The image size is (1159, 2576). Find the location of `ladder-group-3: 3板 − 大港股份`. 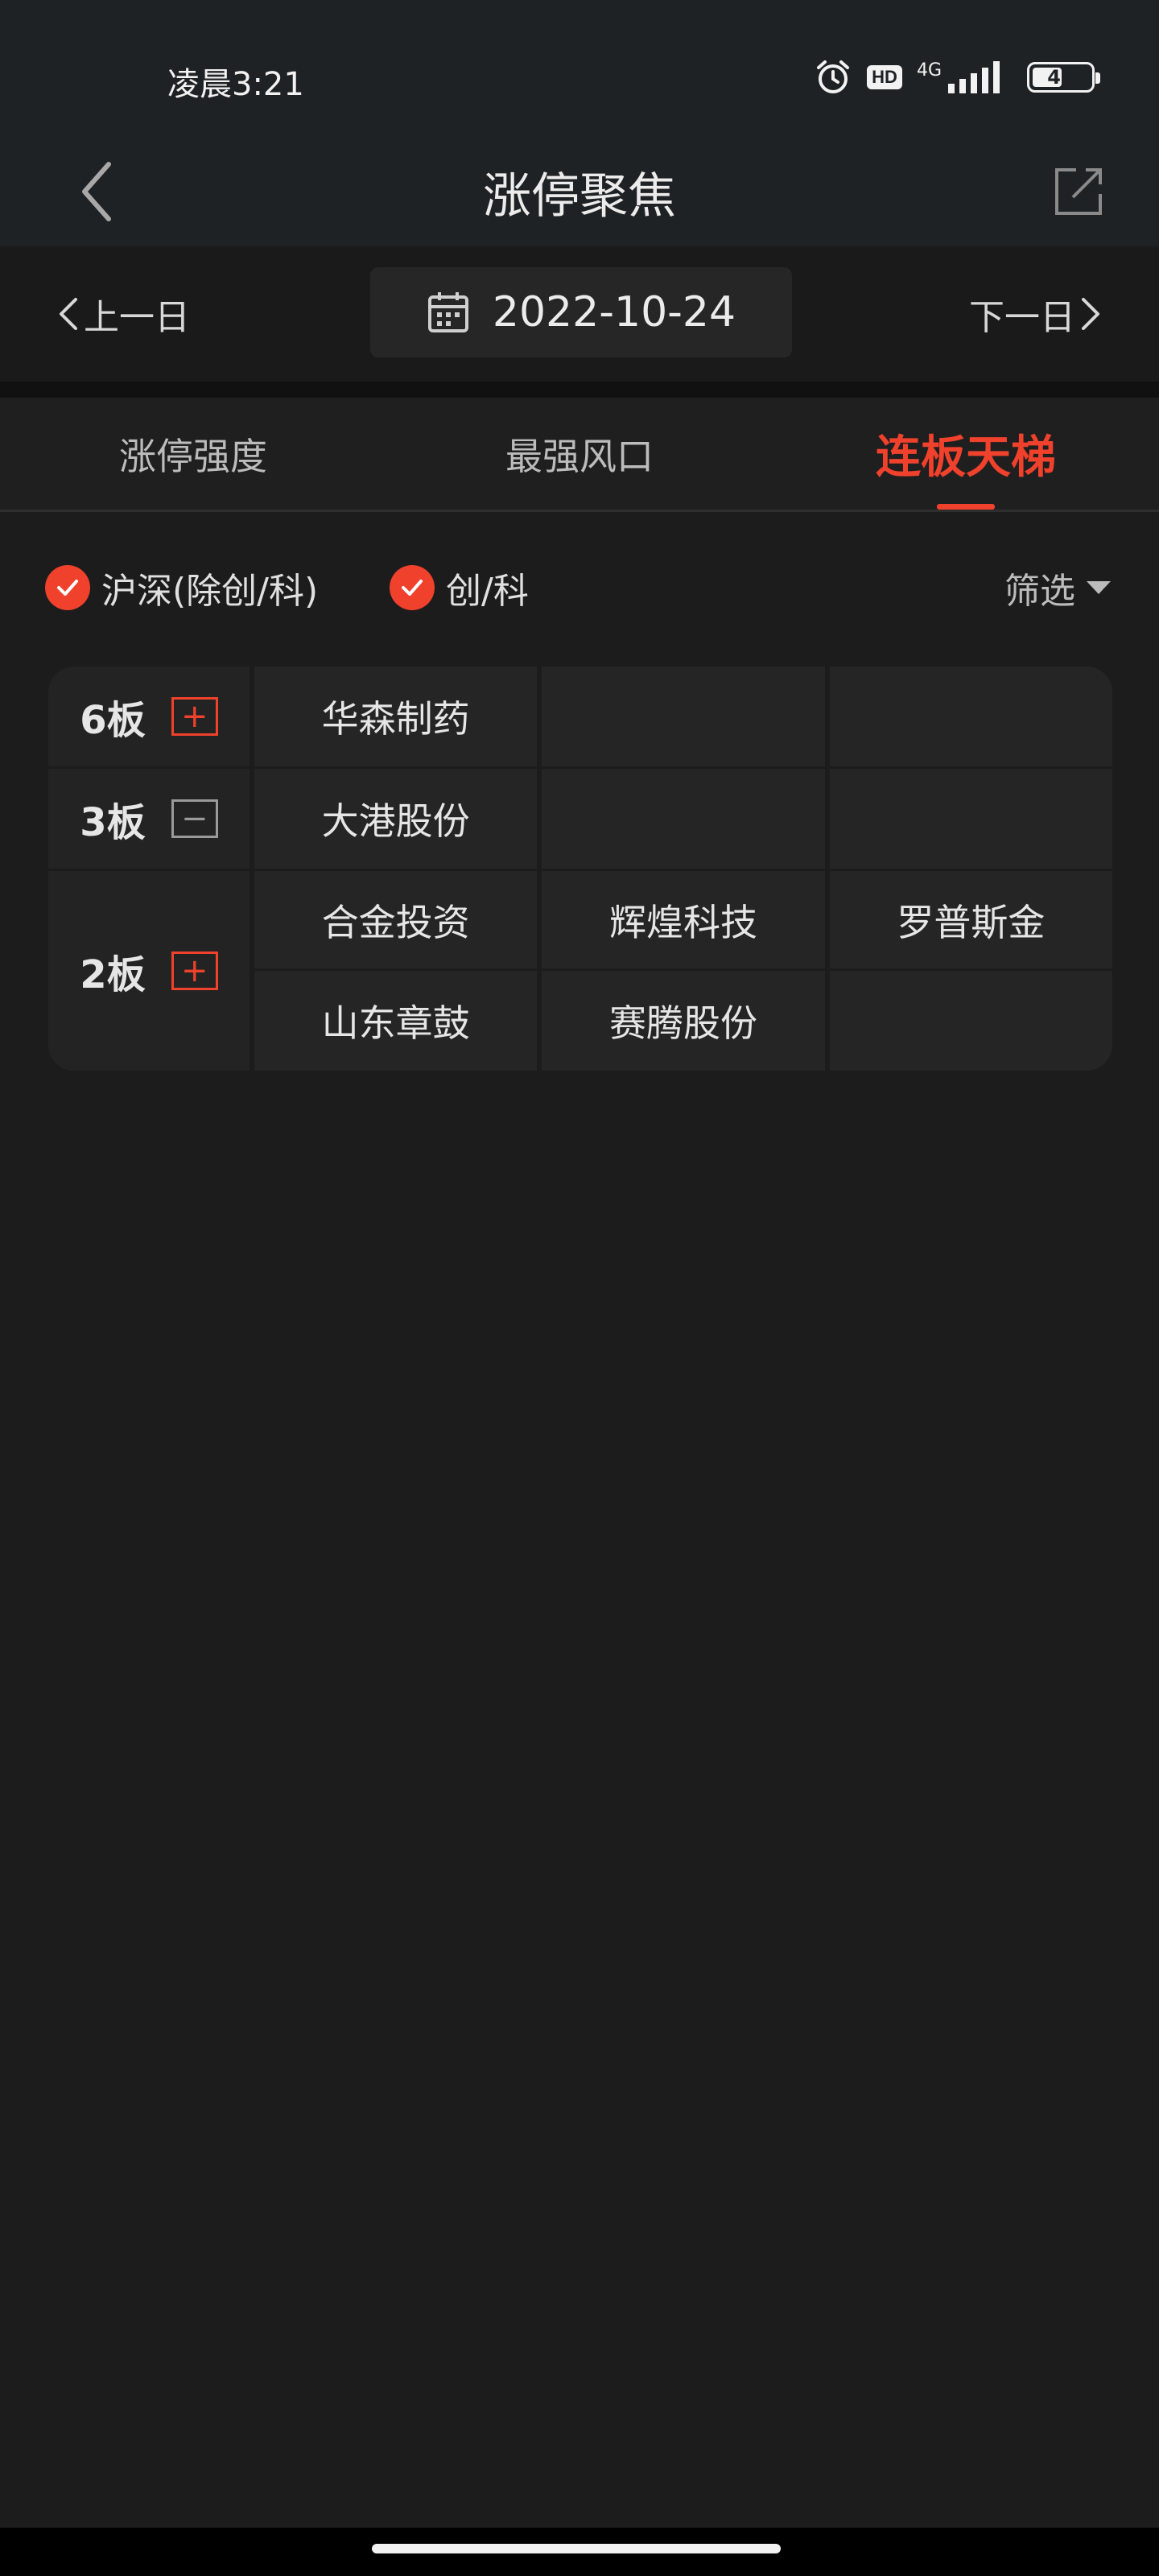

ladder-group-3: 3板 − 大港股份 is located at coordinates (580, 820).